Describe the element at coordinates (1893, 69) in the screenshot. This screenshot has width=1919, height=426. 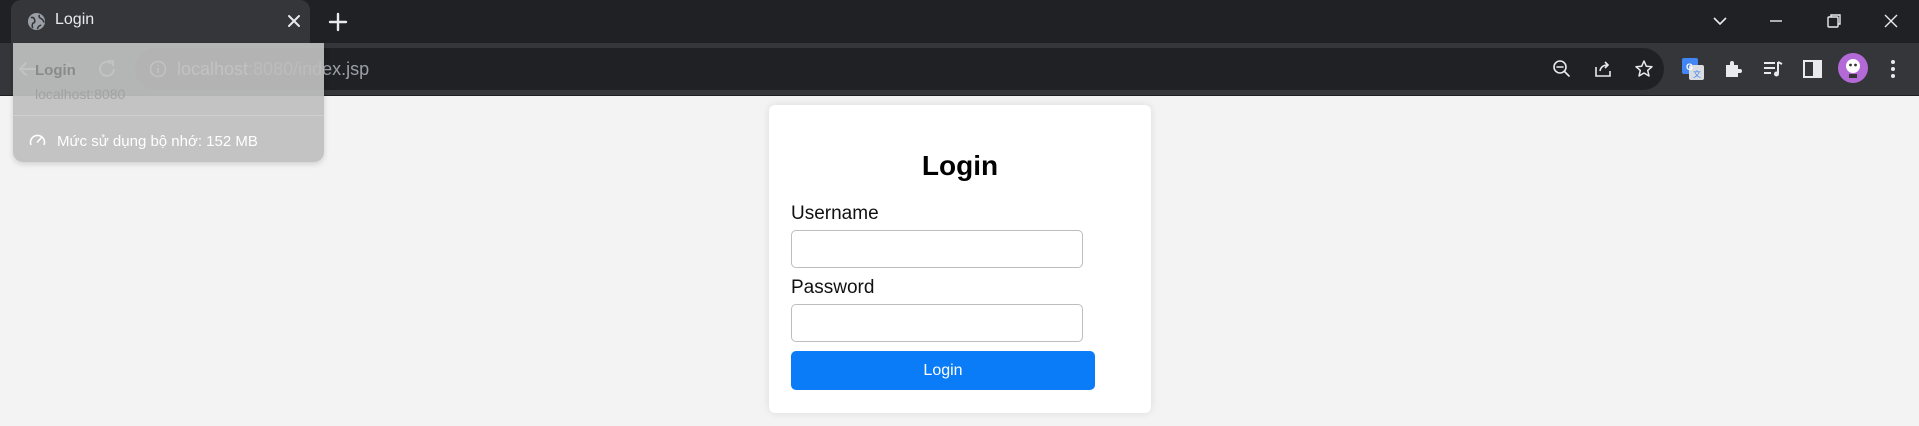
I see `kebab-menu-icon` at that location.